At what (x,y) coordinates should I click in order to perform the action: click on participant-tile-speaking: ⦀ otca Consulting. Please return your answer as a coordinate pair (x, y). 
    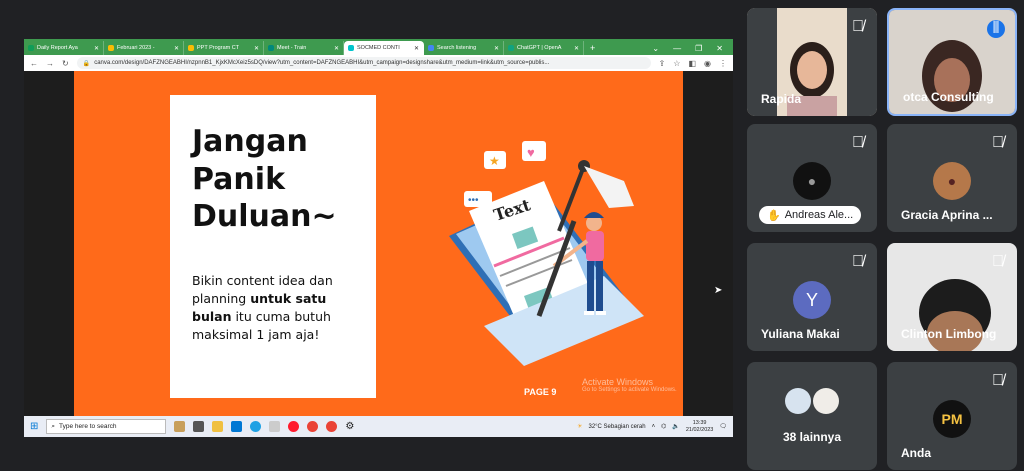
    Looking at the image, I should click on (952, 62).